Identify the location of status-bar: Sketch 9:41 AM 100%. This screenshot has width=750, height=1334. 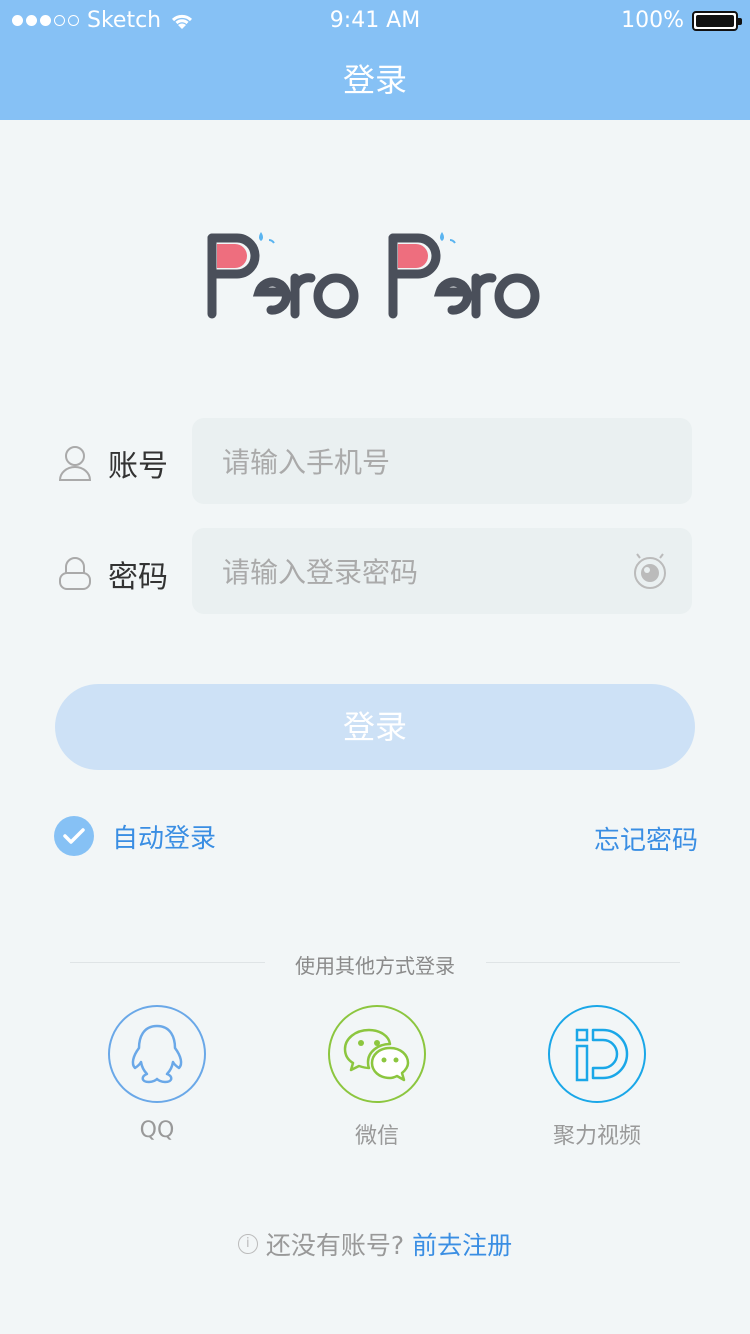
(375, 20).